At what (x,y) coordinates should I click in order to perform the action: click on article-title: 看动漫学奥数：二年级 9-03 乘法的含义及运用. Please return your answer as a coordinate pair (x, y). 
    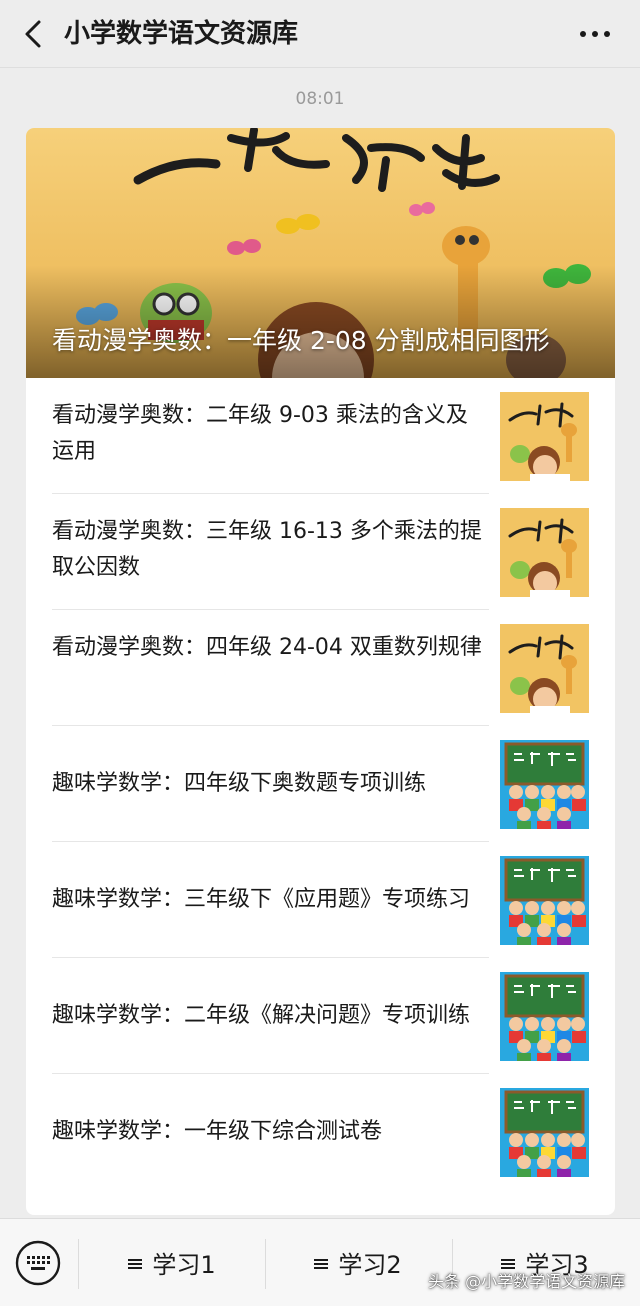
    Looking at the image, I should click on (260, 433).